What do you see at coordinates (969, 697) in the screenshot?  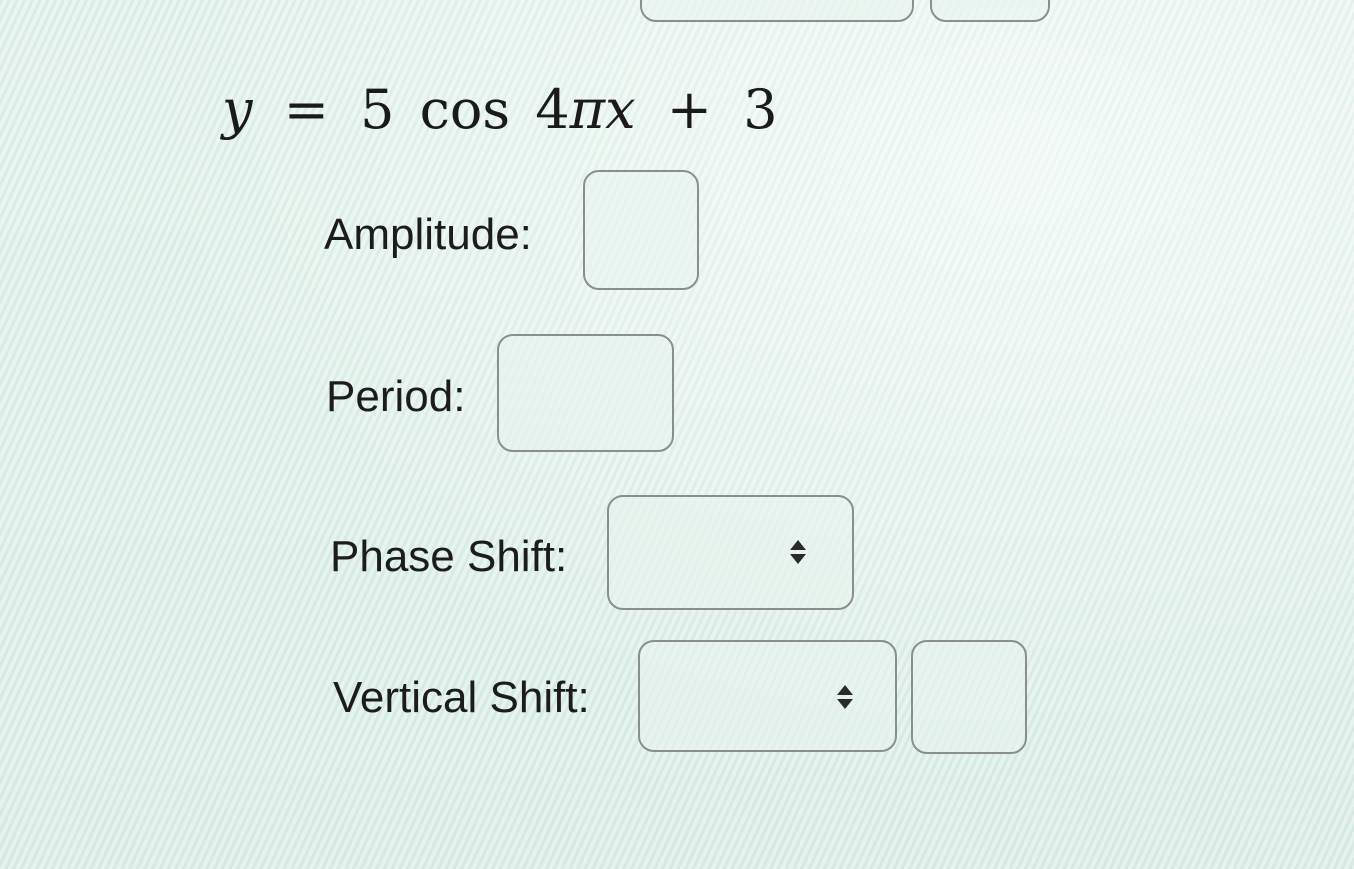 I see `vertical-shift-input` at bounding box center [969, 697].